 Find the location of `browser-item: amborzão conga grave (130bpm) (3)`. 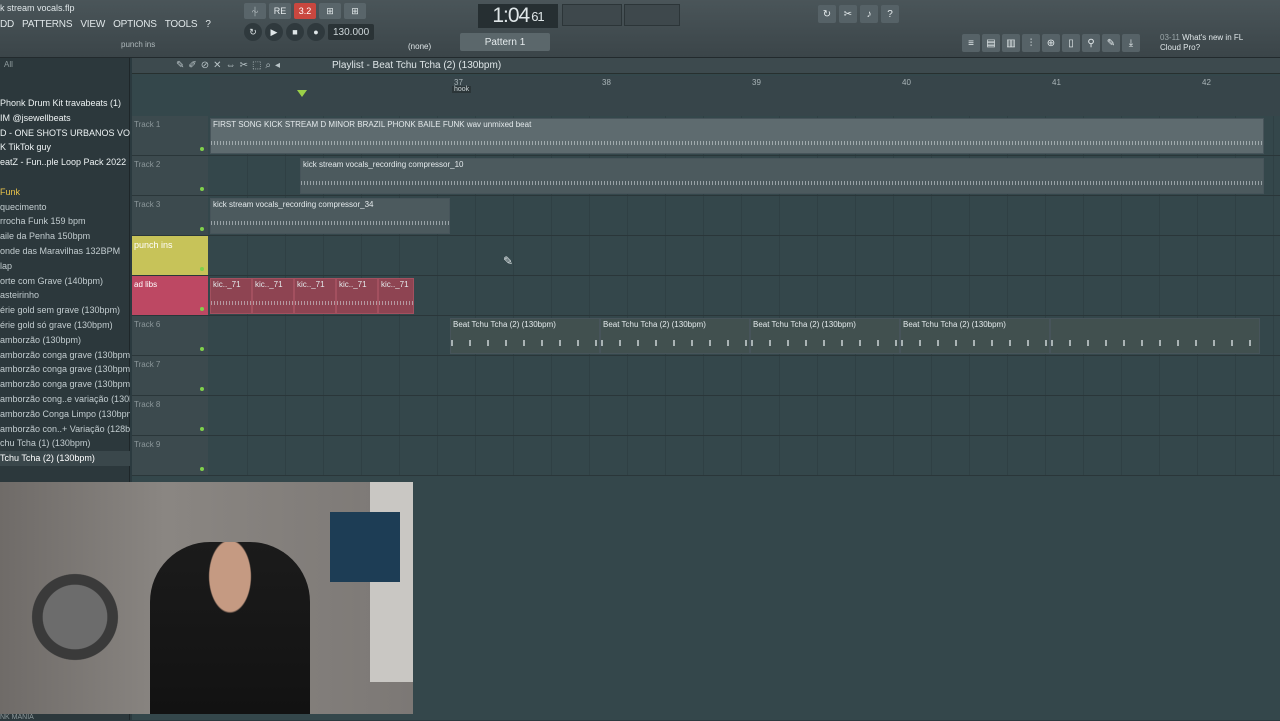

browser-item: amborzão conga grave (130bpm) (3) is located at coordinates (65, 384).